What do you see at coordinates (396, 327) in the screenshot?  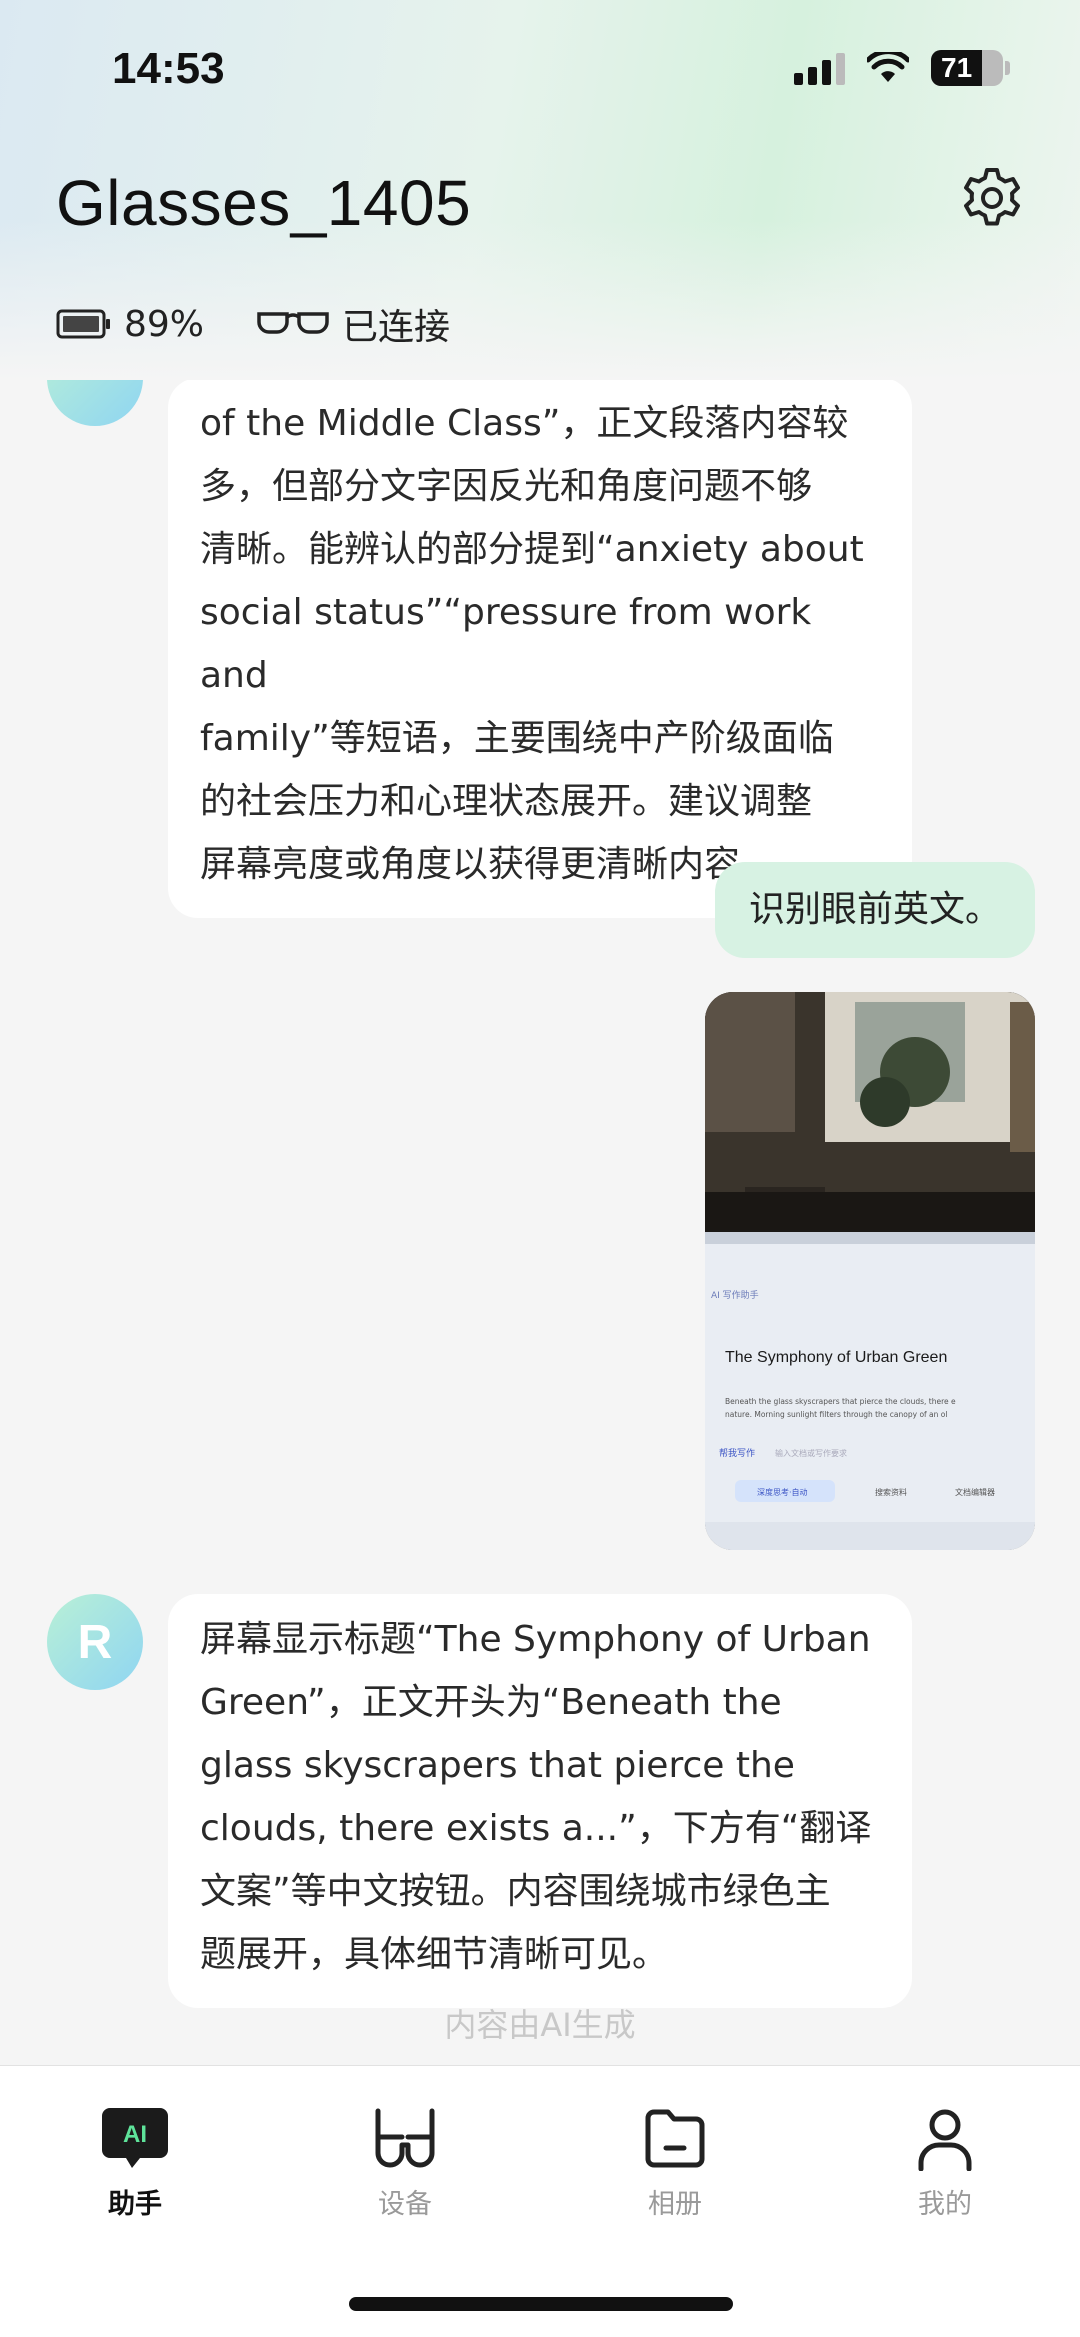 I see `connection-status: 已连接` at bounding box center [396, 327].